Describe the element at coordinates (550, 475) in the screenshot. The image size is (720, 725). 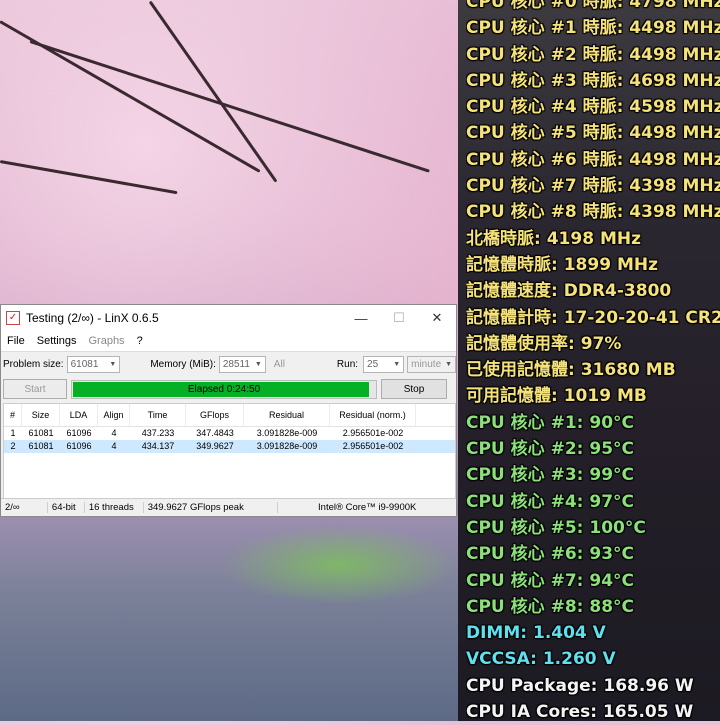
I see `overlay-line: CPU 核心 #3: 99°C` at that location.